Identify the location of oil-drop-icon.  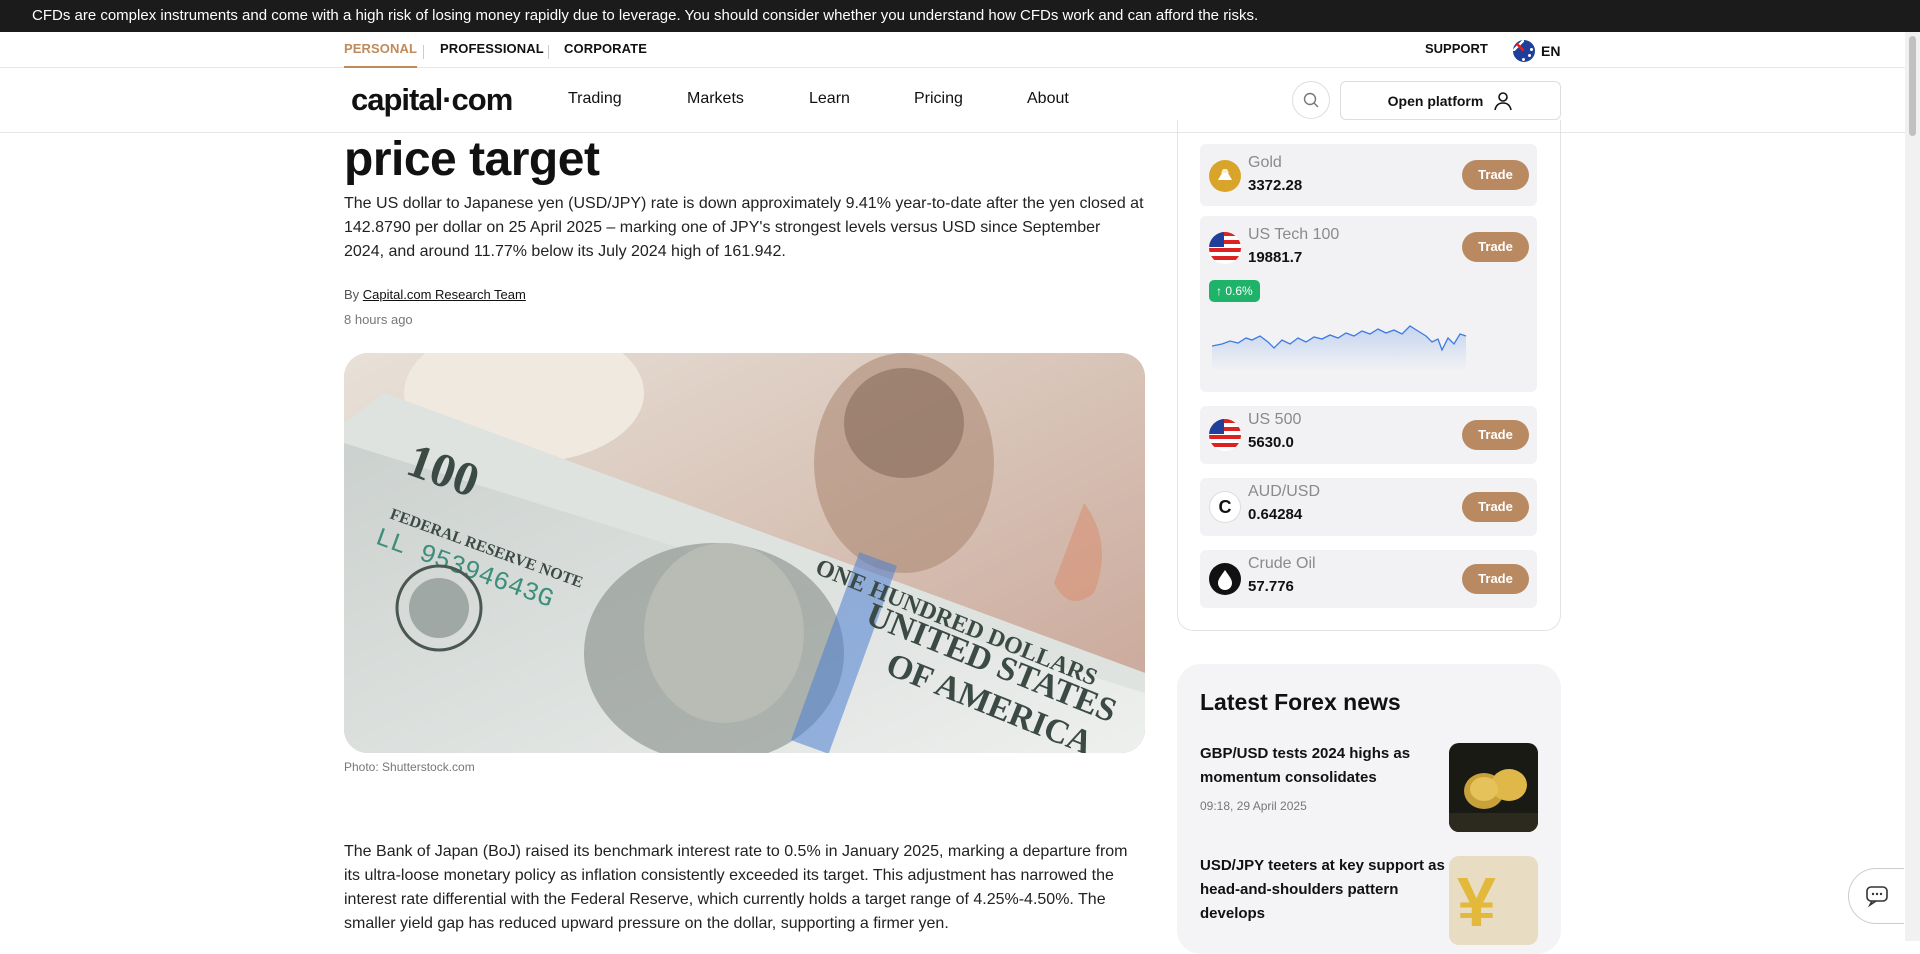
(1225, 579).